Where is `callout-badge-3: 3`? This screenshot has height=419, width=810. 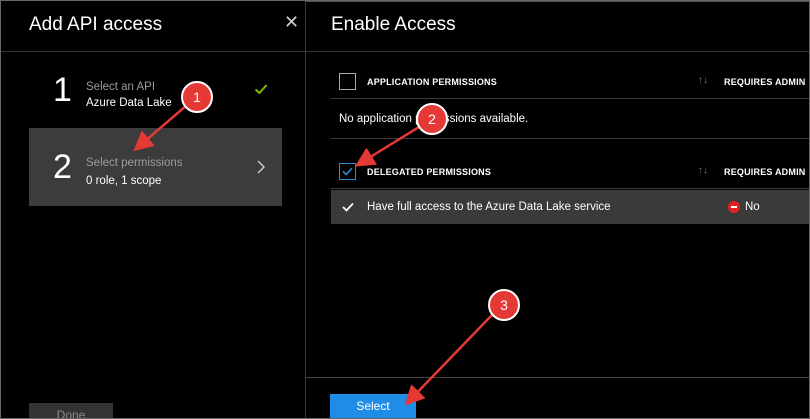
callout-badge-3: 3 is located at coordinates (504, 305).